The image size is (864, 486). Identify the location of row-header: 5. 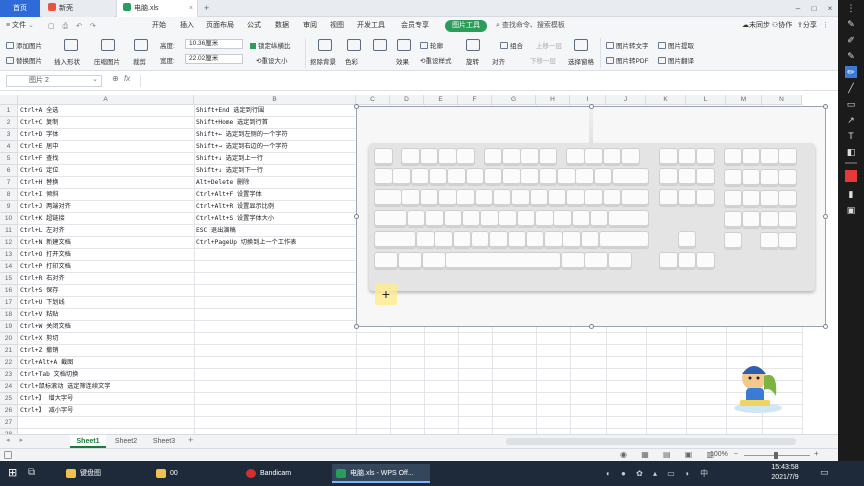
(9, 159).